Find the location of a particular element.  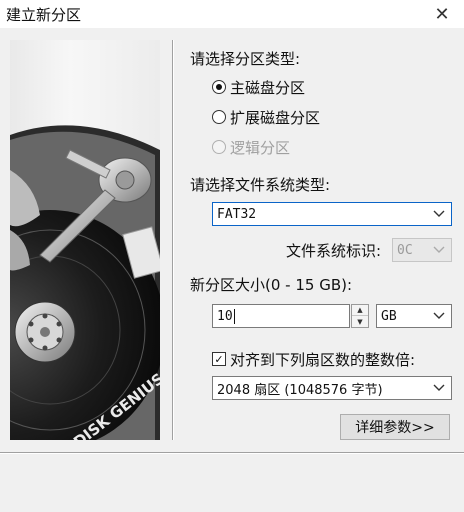

radio-primary-partition: 主磁盘分区 is located at coordinates (258, 87).